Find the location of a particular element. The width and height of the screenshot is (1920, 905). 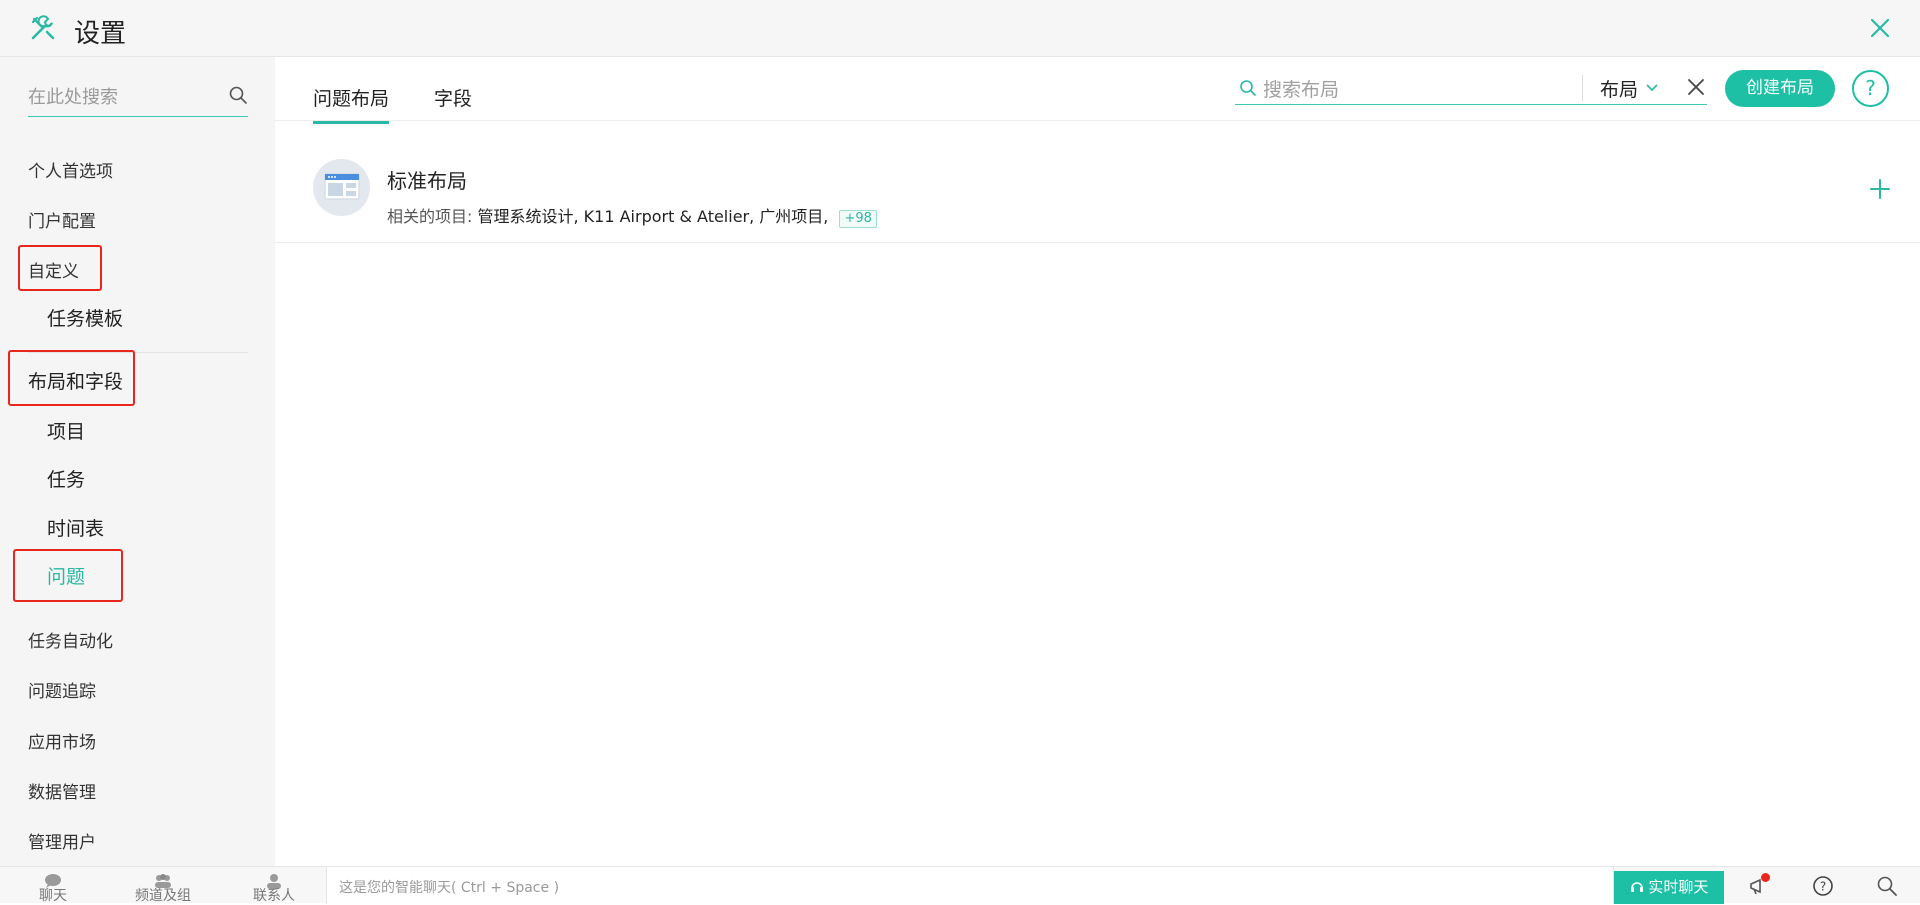

sidebar-item-personal-preferences: 个人首选项 is located at coordinates (70, 169).